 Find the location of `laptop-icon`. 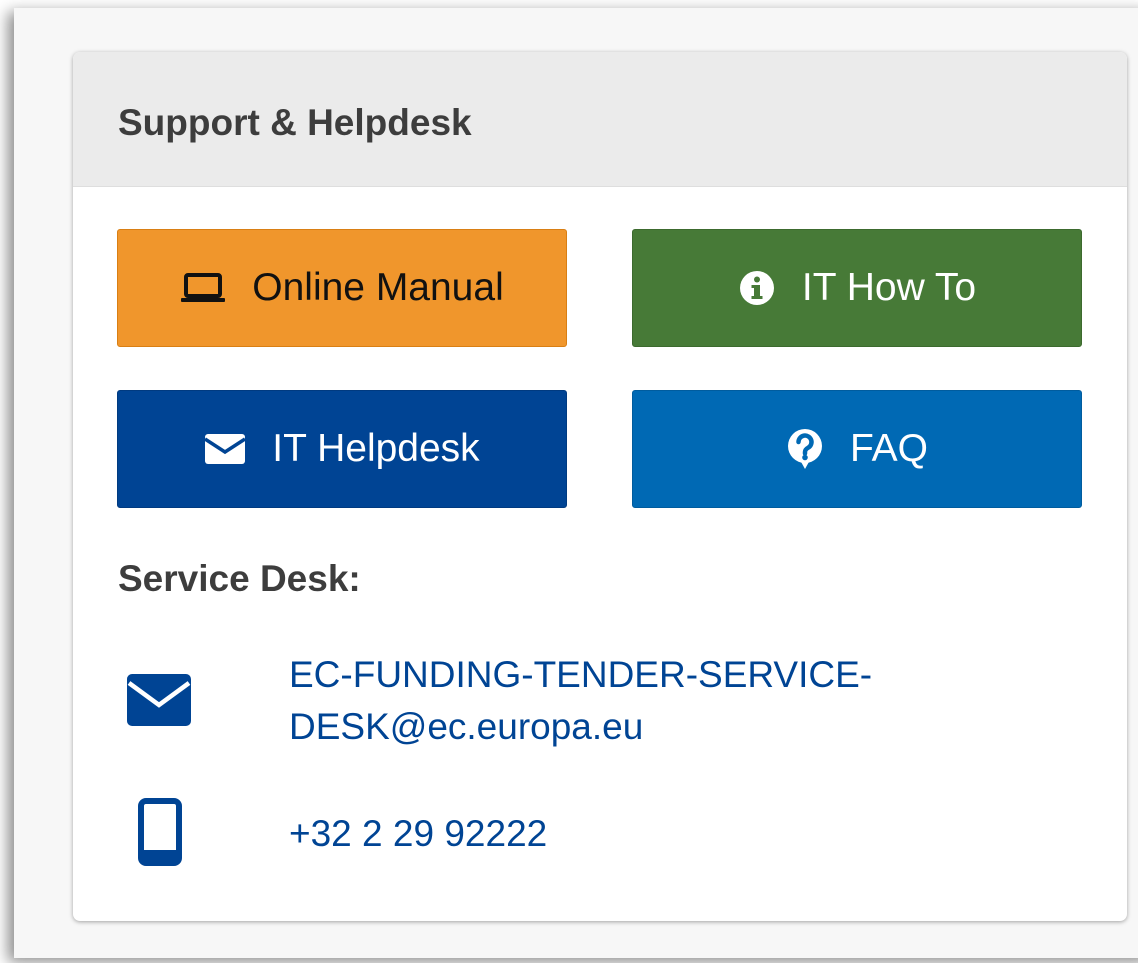

laptop-icon is located at coordinates (203, 288).